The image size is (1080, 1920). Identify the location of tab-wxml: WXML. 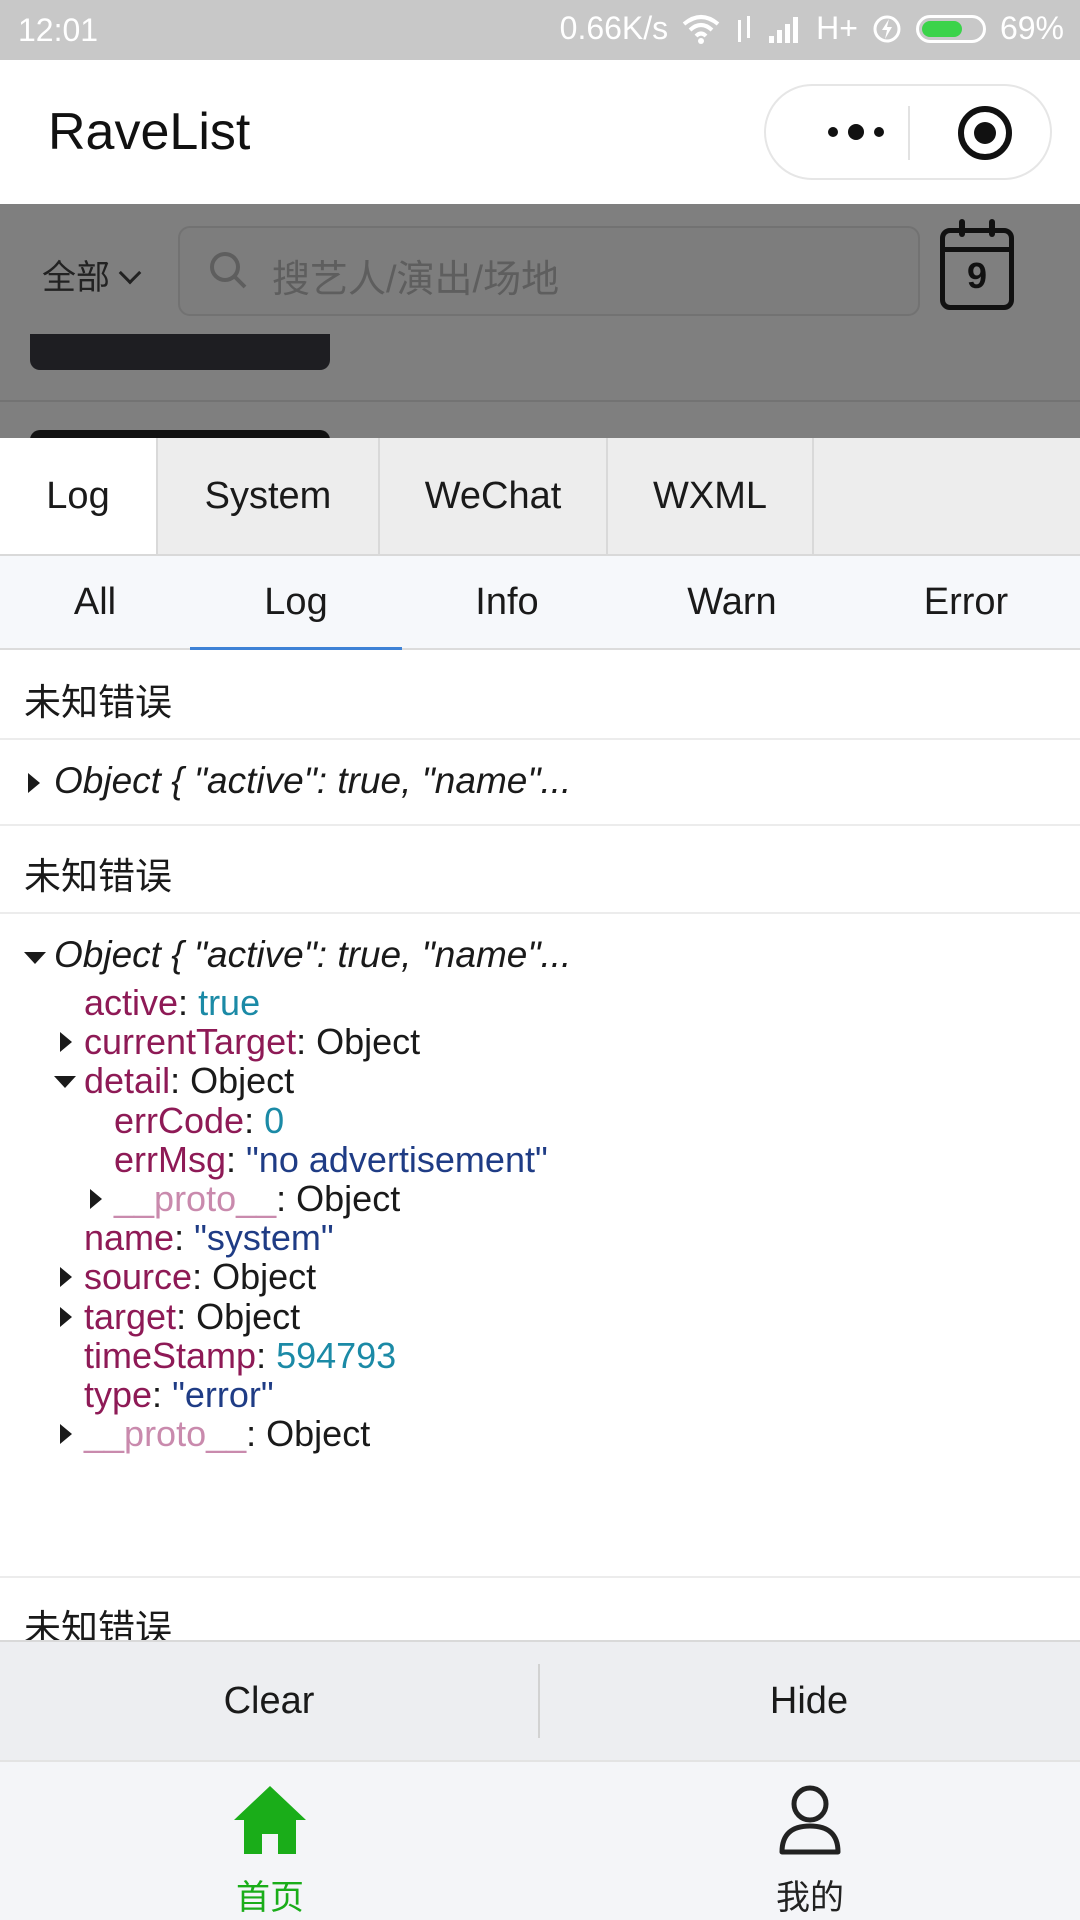
(711, 496).